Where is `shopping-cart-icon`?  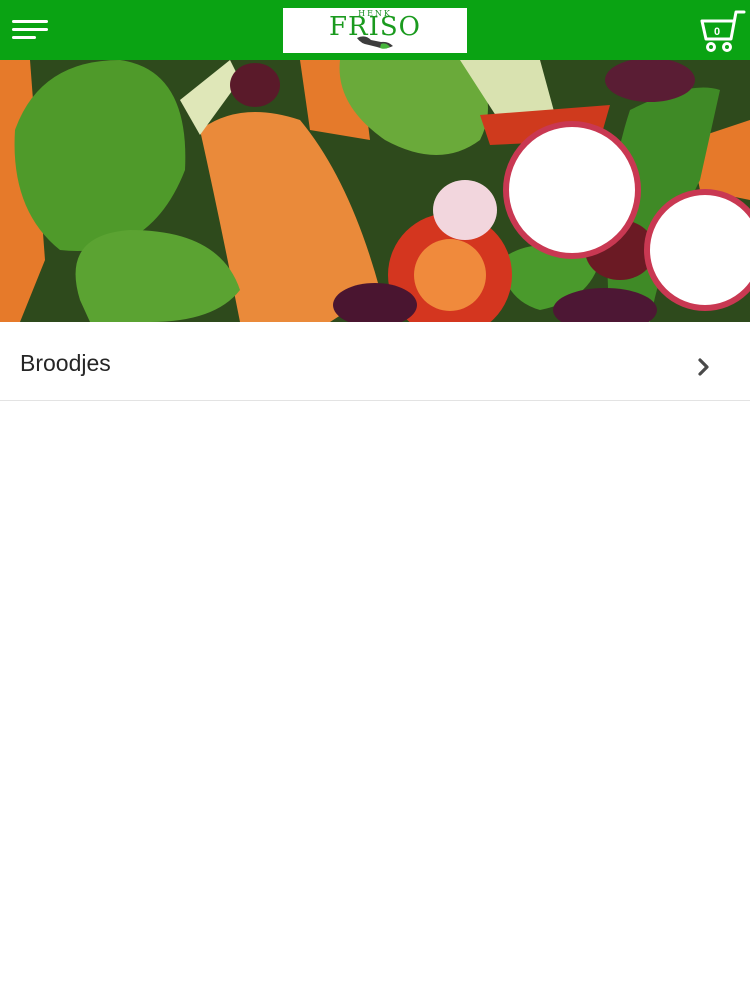
shopping-cart-icon is located at coordinates (723, 31).